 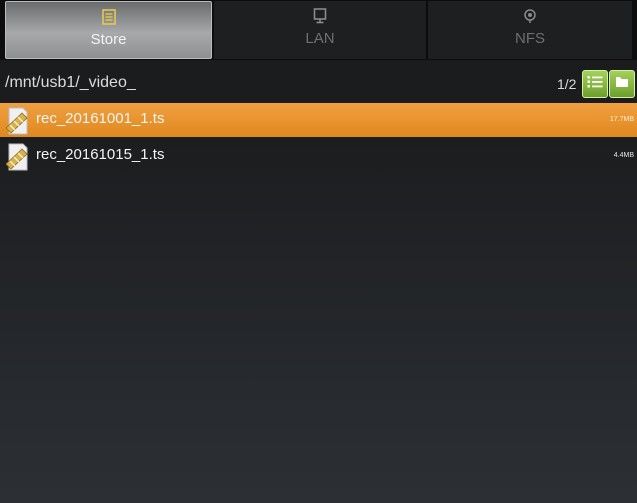 I want to click on file-row: rec_20161015_1.ts 4.4MB, so click(x=318, y=156).